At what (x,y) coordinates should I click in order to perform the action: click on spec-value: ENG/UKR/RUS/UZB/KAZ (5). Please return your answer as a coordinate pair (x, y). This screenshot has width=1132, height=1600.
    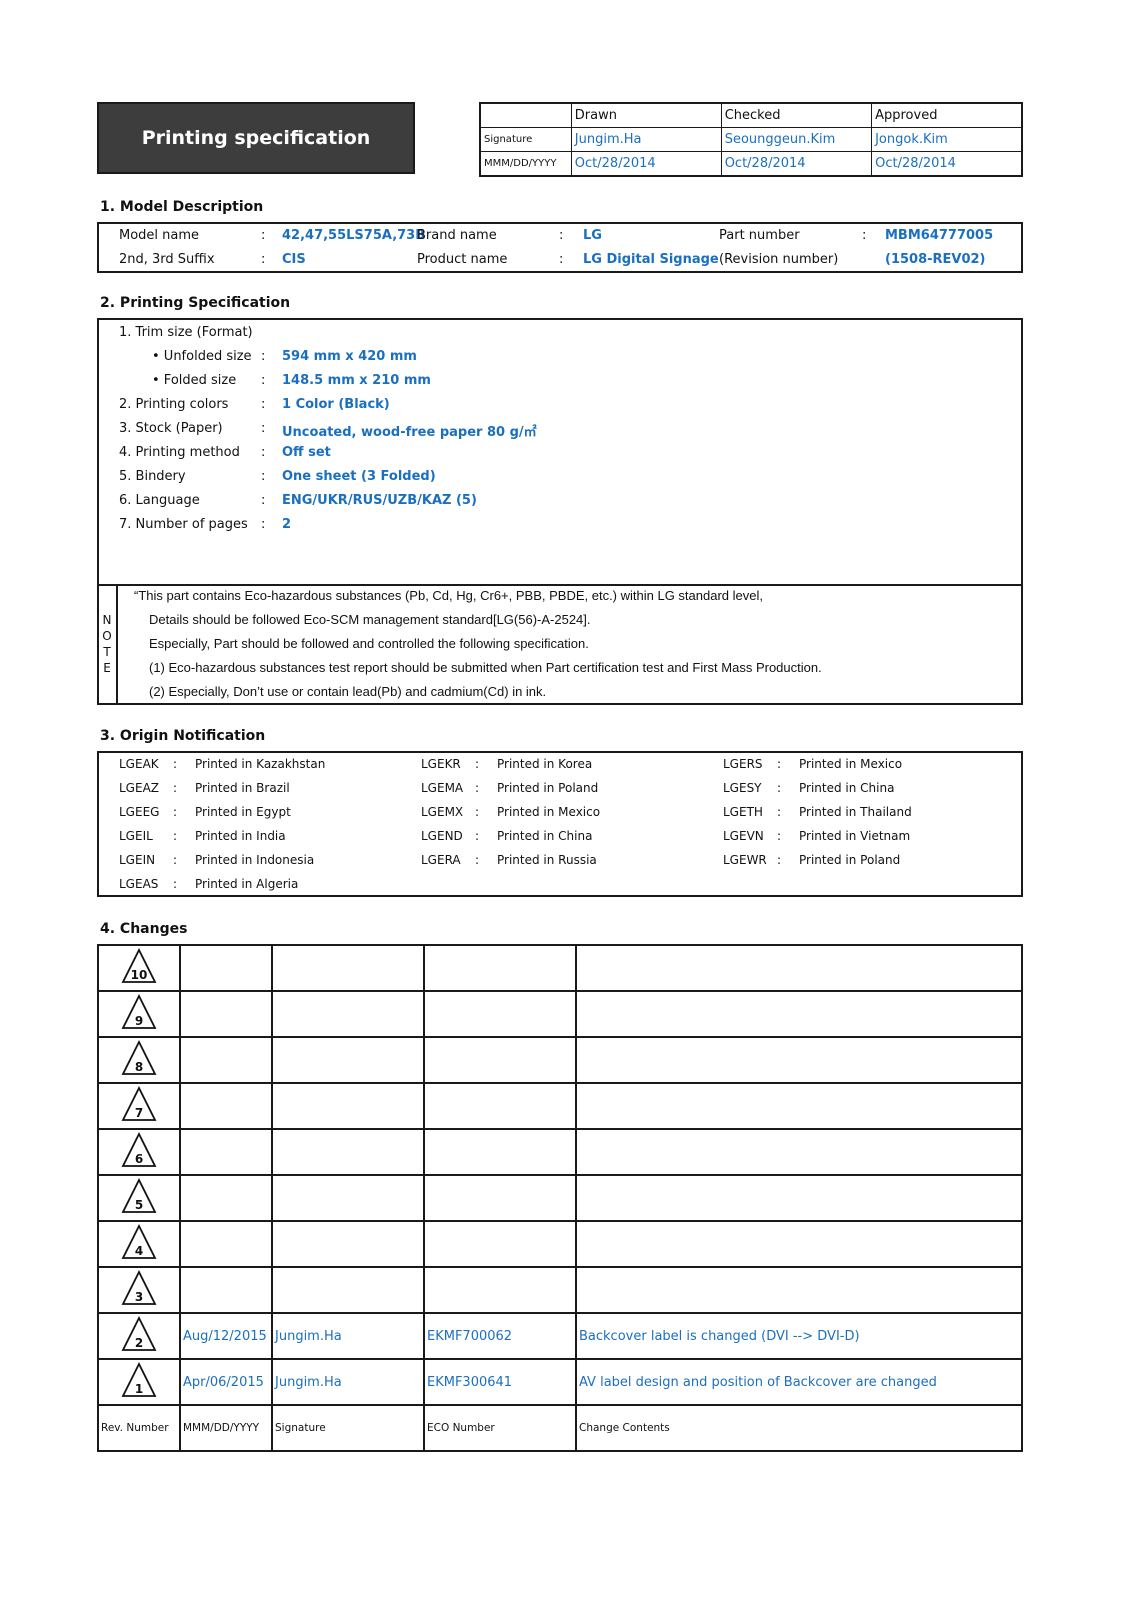
    Looking at the image, I should click on (379, 500).